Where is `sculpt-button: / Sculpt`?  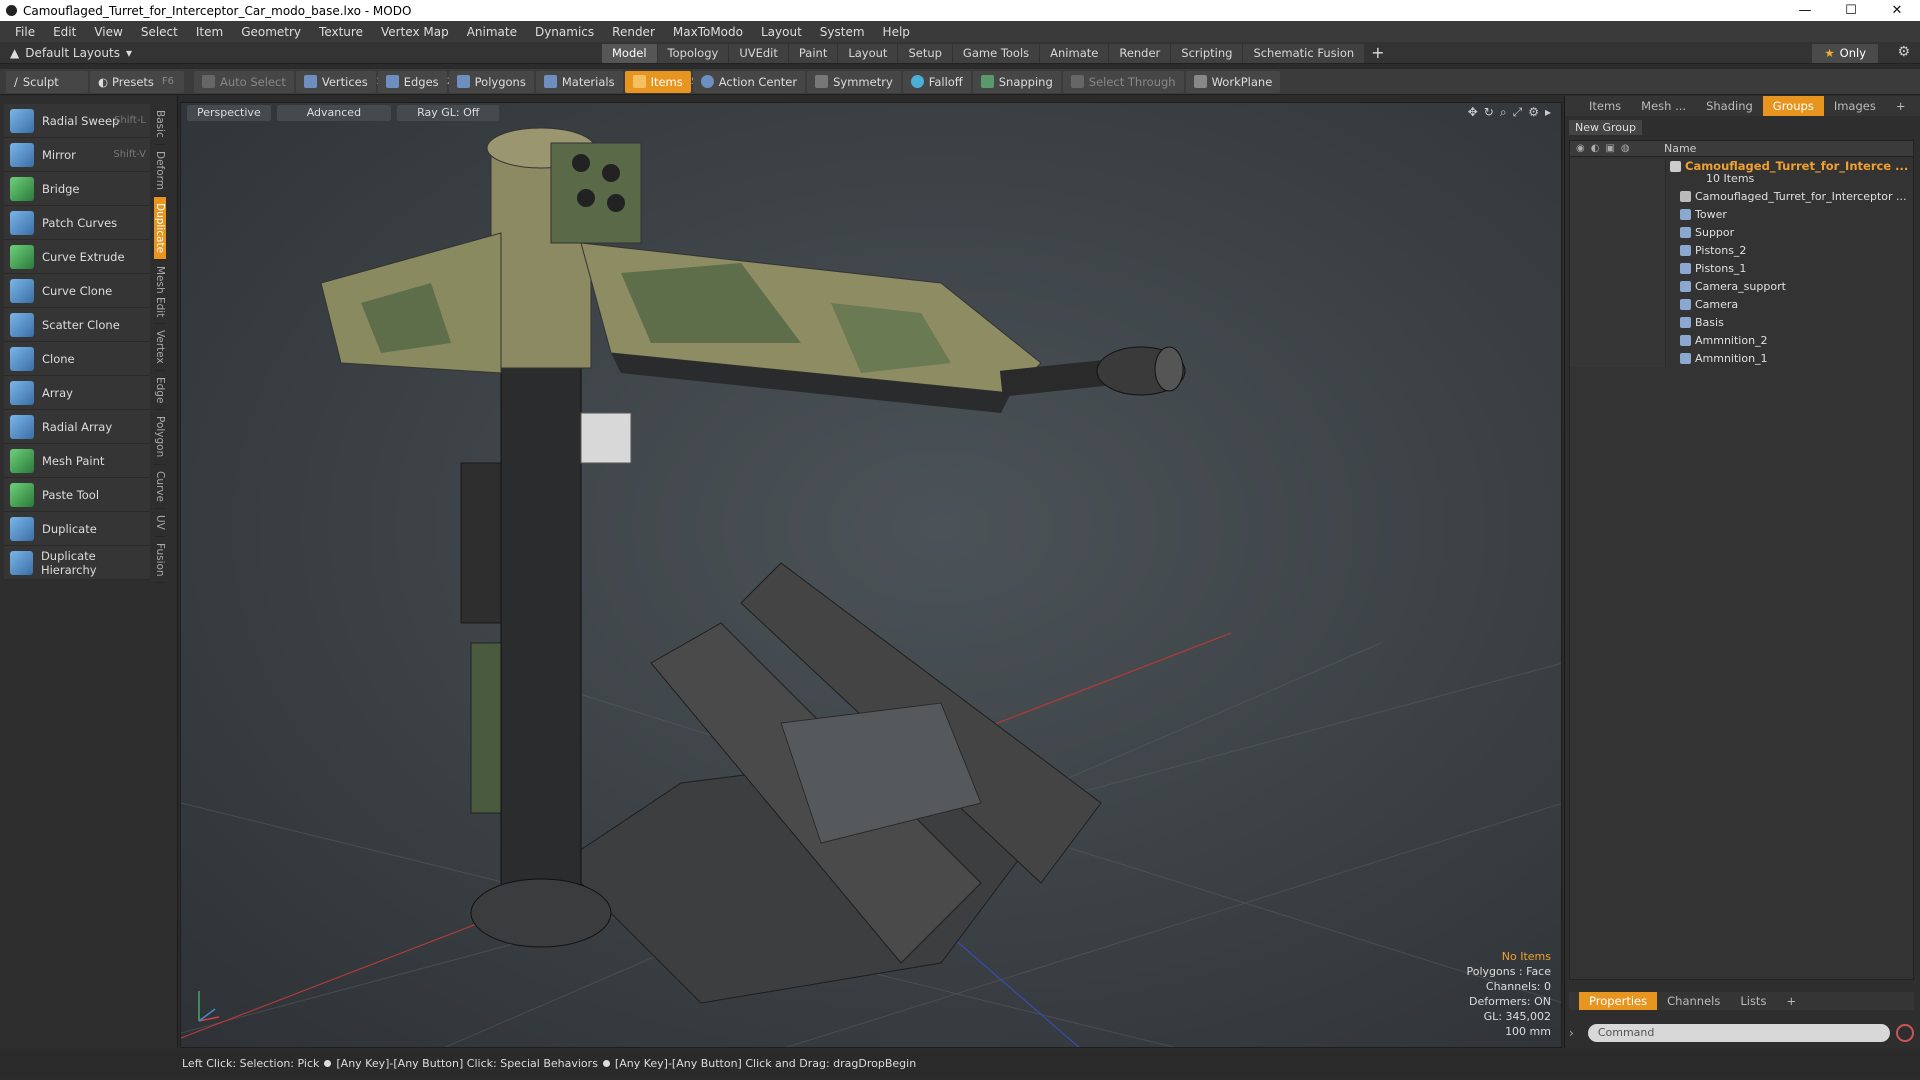
sculpt-button: / Sculpt is located at coordinates (47, 81).